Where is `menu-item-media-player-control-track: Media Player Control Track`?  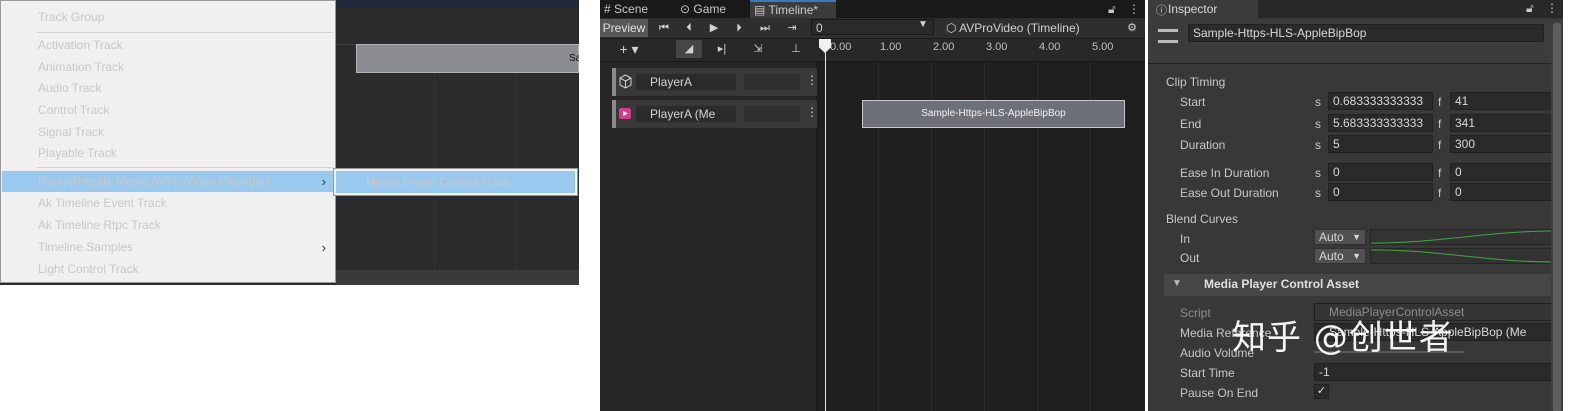
menu-item-media-player-control-track: Media Player Control Track is located at coordinates (455, 182).